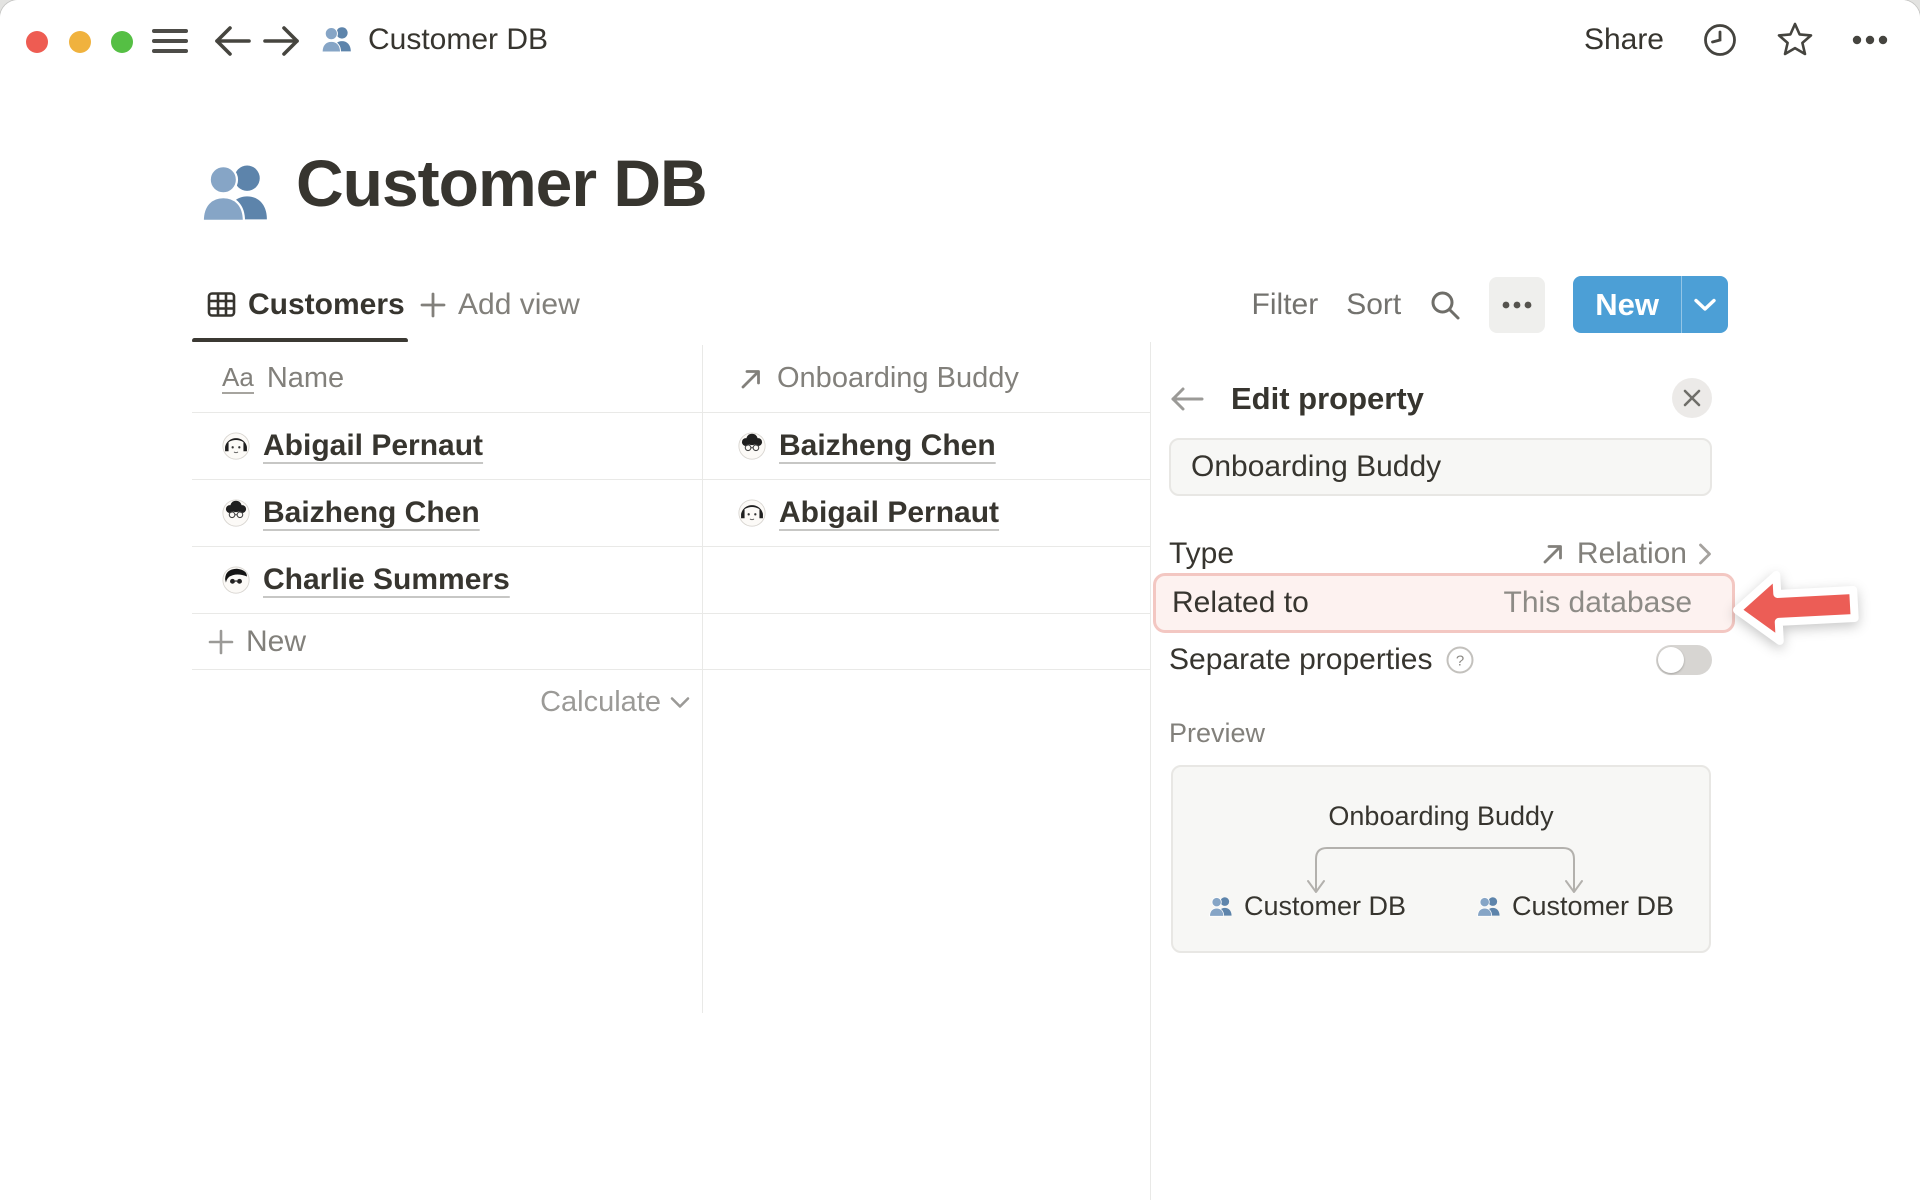  What do you see at coordinates (1444, 603) in the screenshot?
I see `related-to-row-highlighted: Related to This database` at bounding box center [1444, 603].